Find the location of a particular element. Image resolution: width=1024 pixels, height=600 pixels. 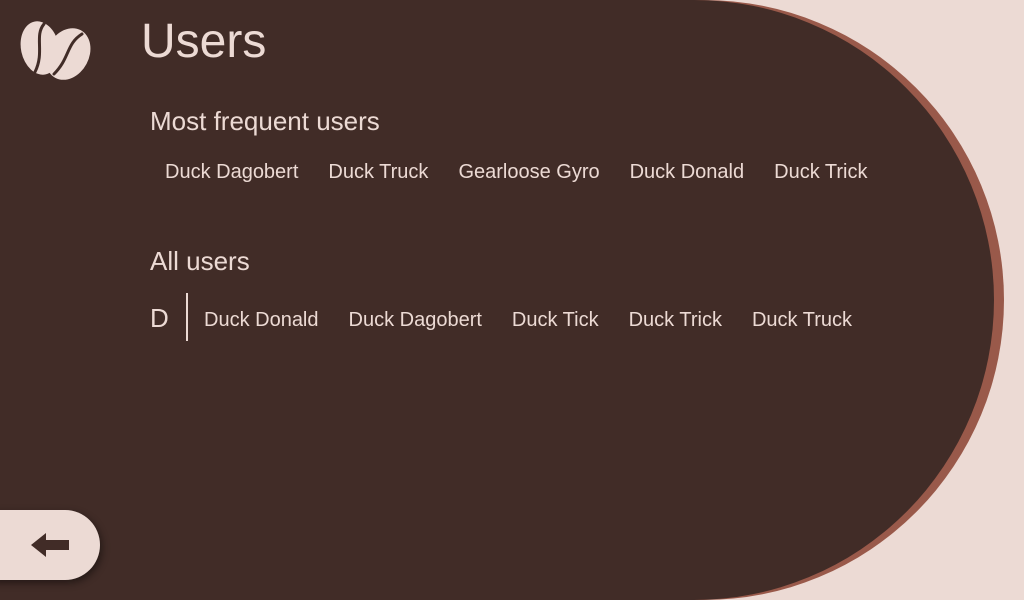

user-duck-dagobert: Duck Dagobert is located at coordinates (415, 320).